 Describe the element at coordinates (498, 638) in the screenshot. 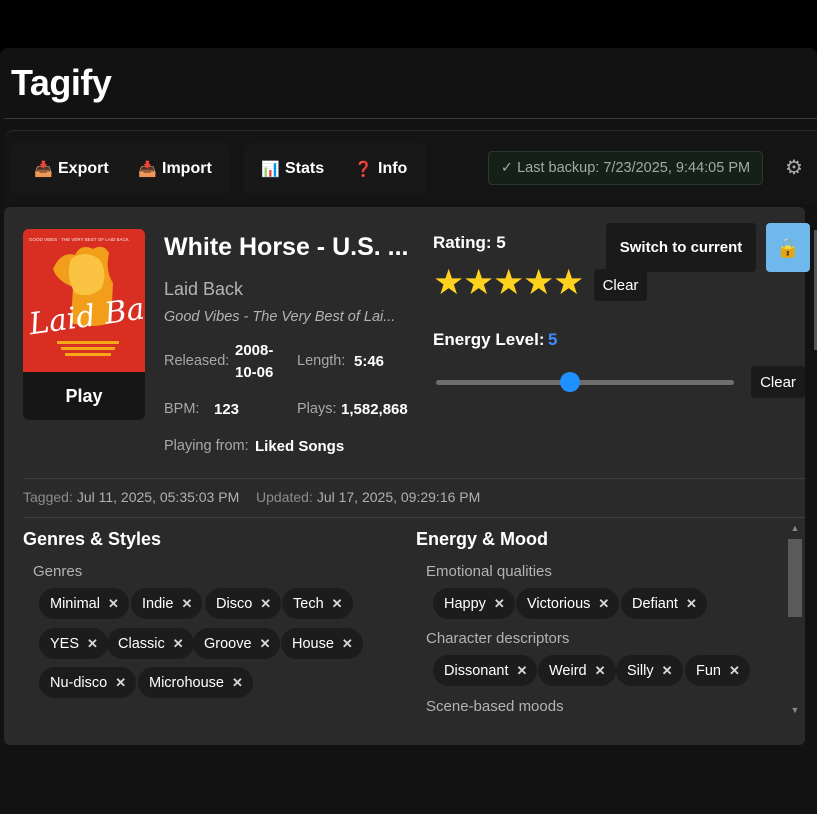

I see `character-descriptors-label: Character descriptors` at that location.